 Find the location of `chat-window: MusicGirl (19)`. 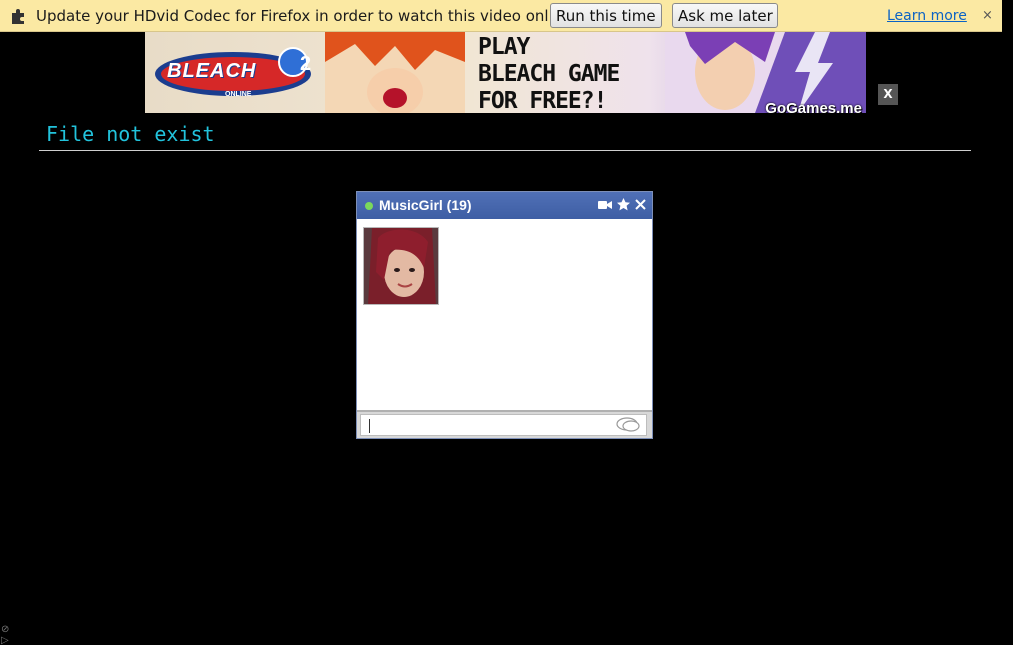

chat-window: MusicGirl (19) is located at coordinates (504, 315).